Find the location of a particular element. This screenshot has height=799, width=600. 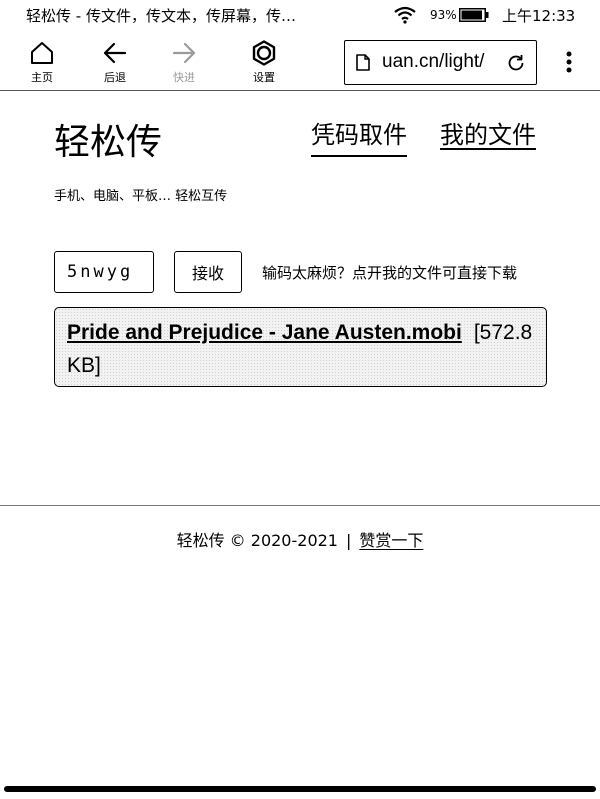

footer-divider is located at coordinates (300, 505).